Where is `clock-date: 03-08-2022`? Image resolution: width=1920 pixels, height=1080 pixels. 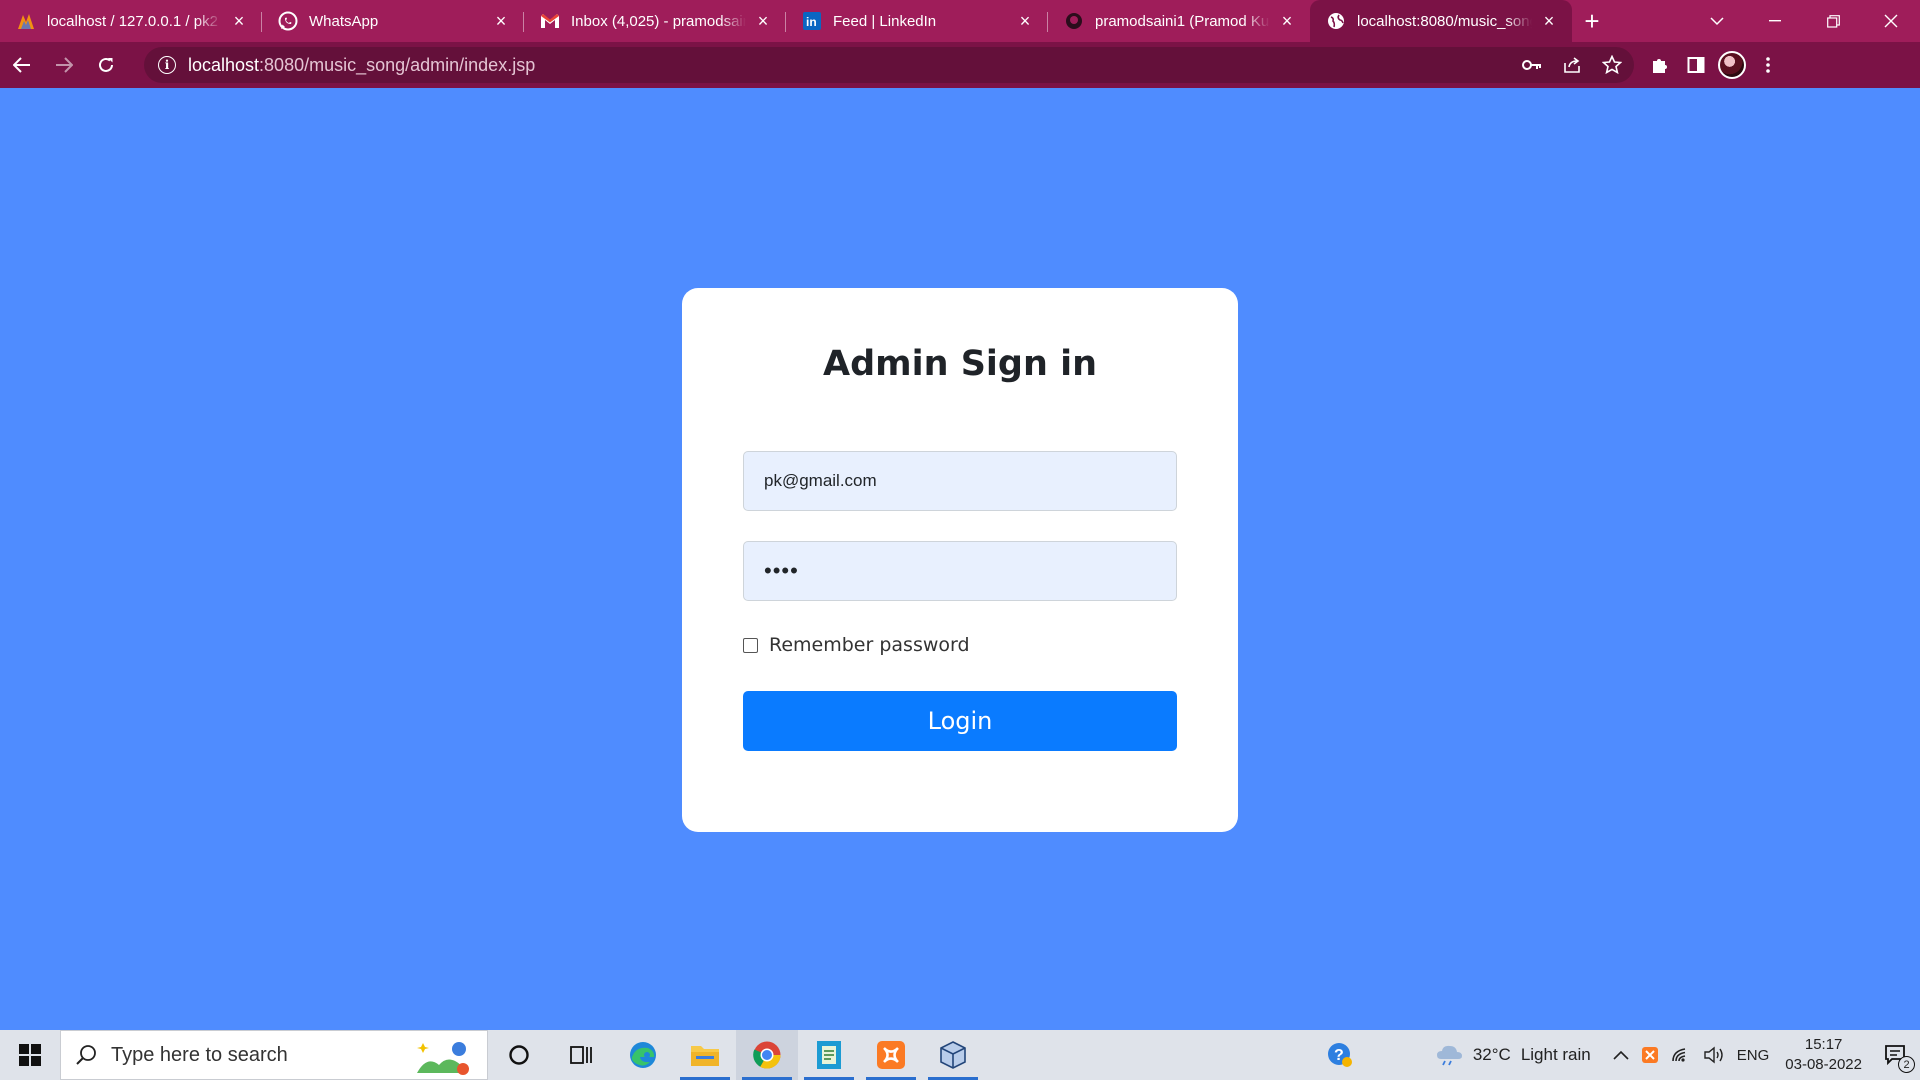 clock-date: 03-08-2022 is located at coordinates (1823, 1064).